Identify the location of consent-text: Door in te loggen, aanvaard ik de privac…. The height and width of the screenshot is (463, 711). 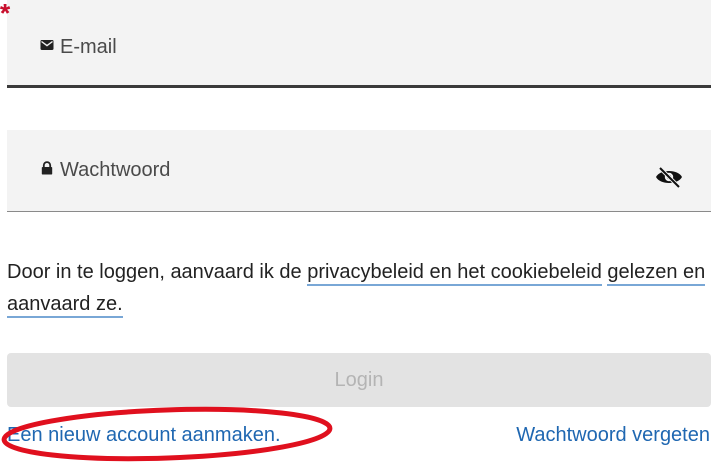
(357, 288).